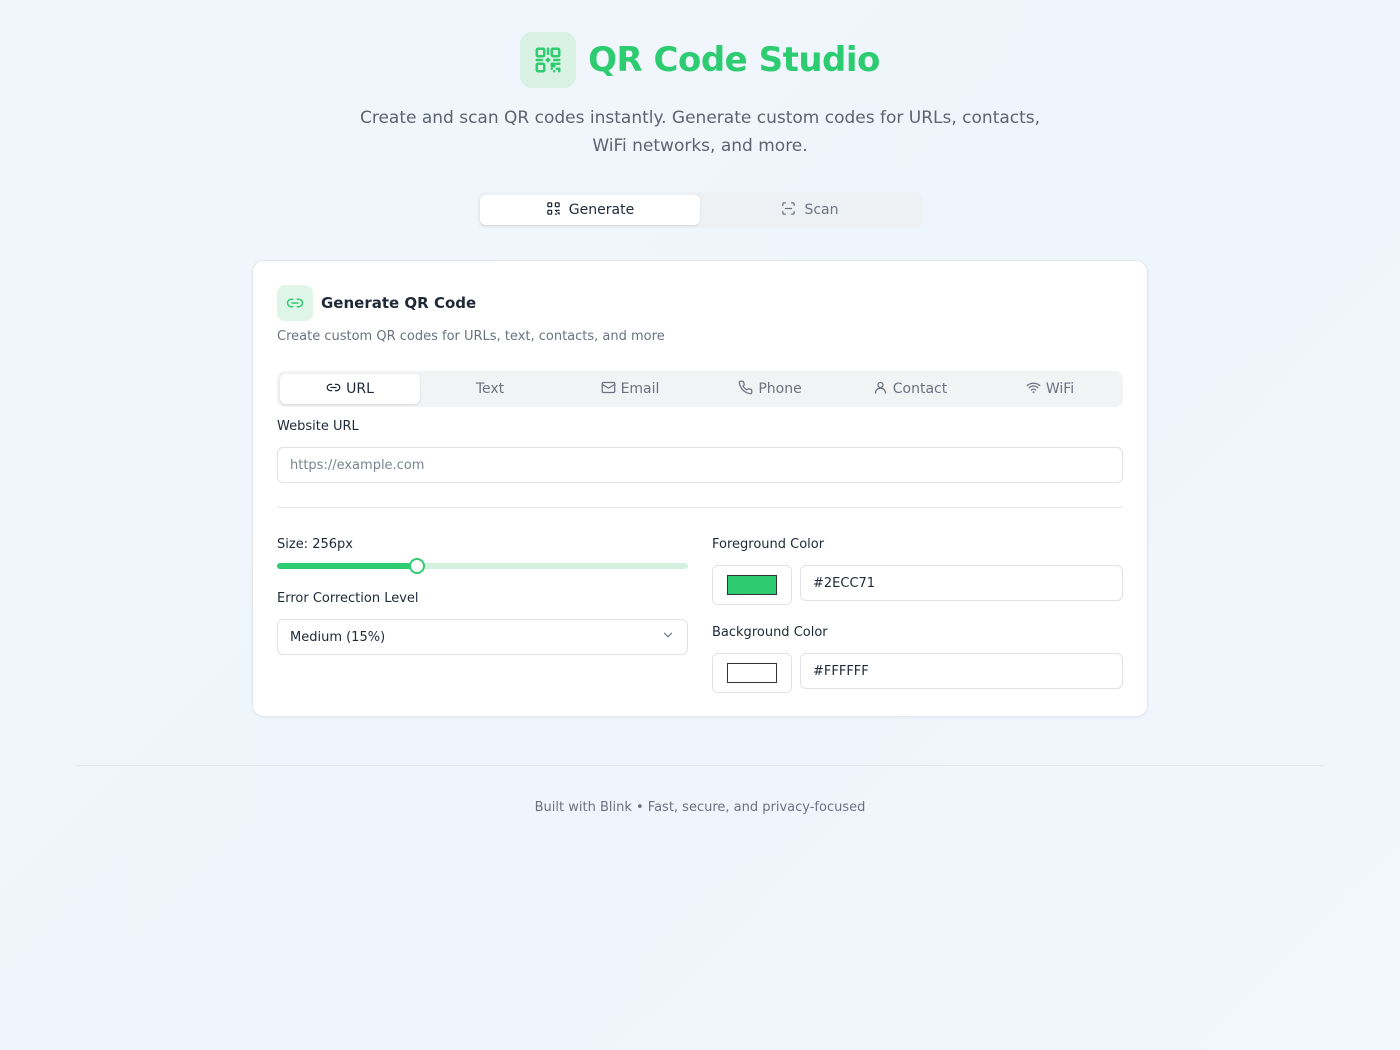 Image resolution: width=1400 pixels, height=1050 pixels. I want to click on mail-icon, so click(608, 389).